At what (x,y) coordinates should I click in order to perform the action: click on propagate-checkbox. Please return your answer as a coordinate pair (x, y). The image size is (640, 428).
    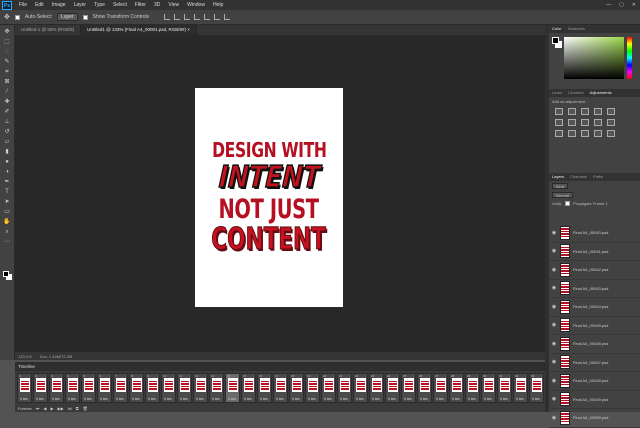
    Looking at the image, I should click on (568, 203).